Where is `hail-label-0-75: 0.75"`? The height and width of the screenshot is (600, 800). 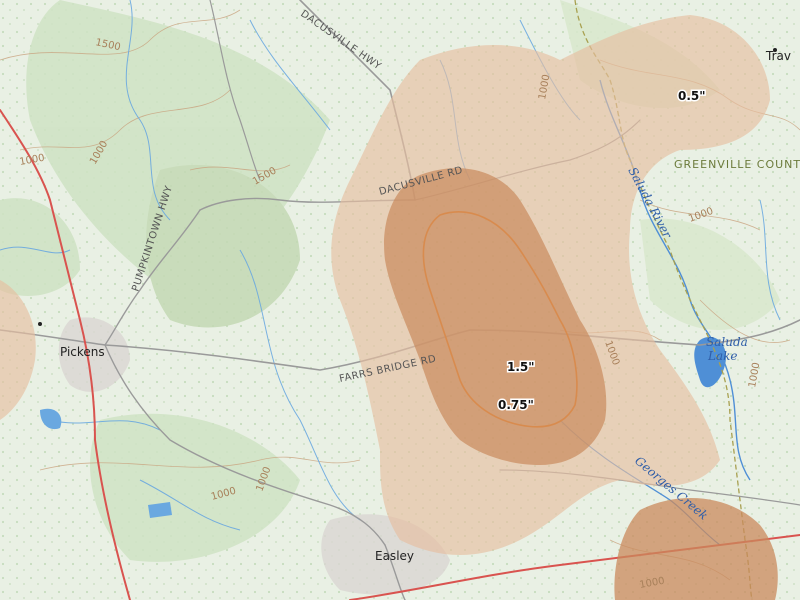 hail-label-0-75: 0.75" is located at coordinates (516, 405).